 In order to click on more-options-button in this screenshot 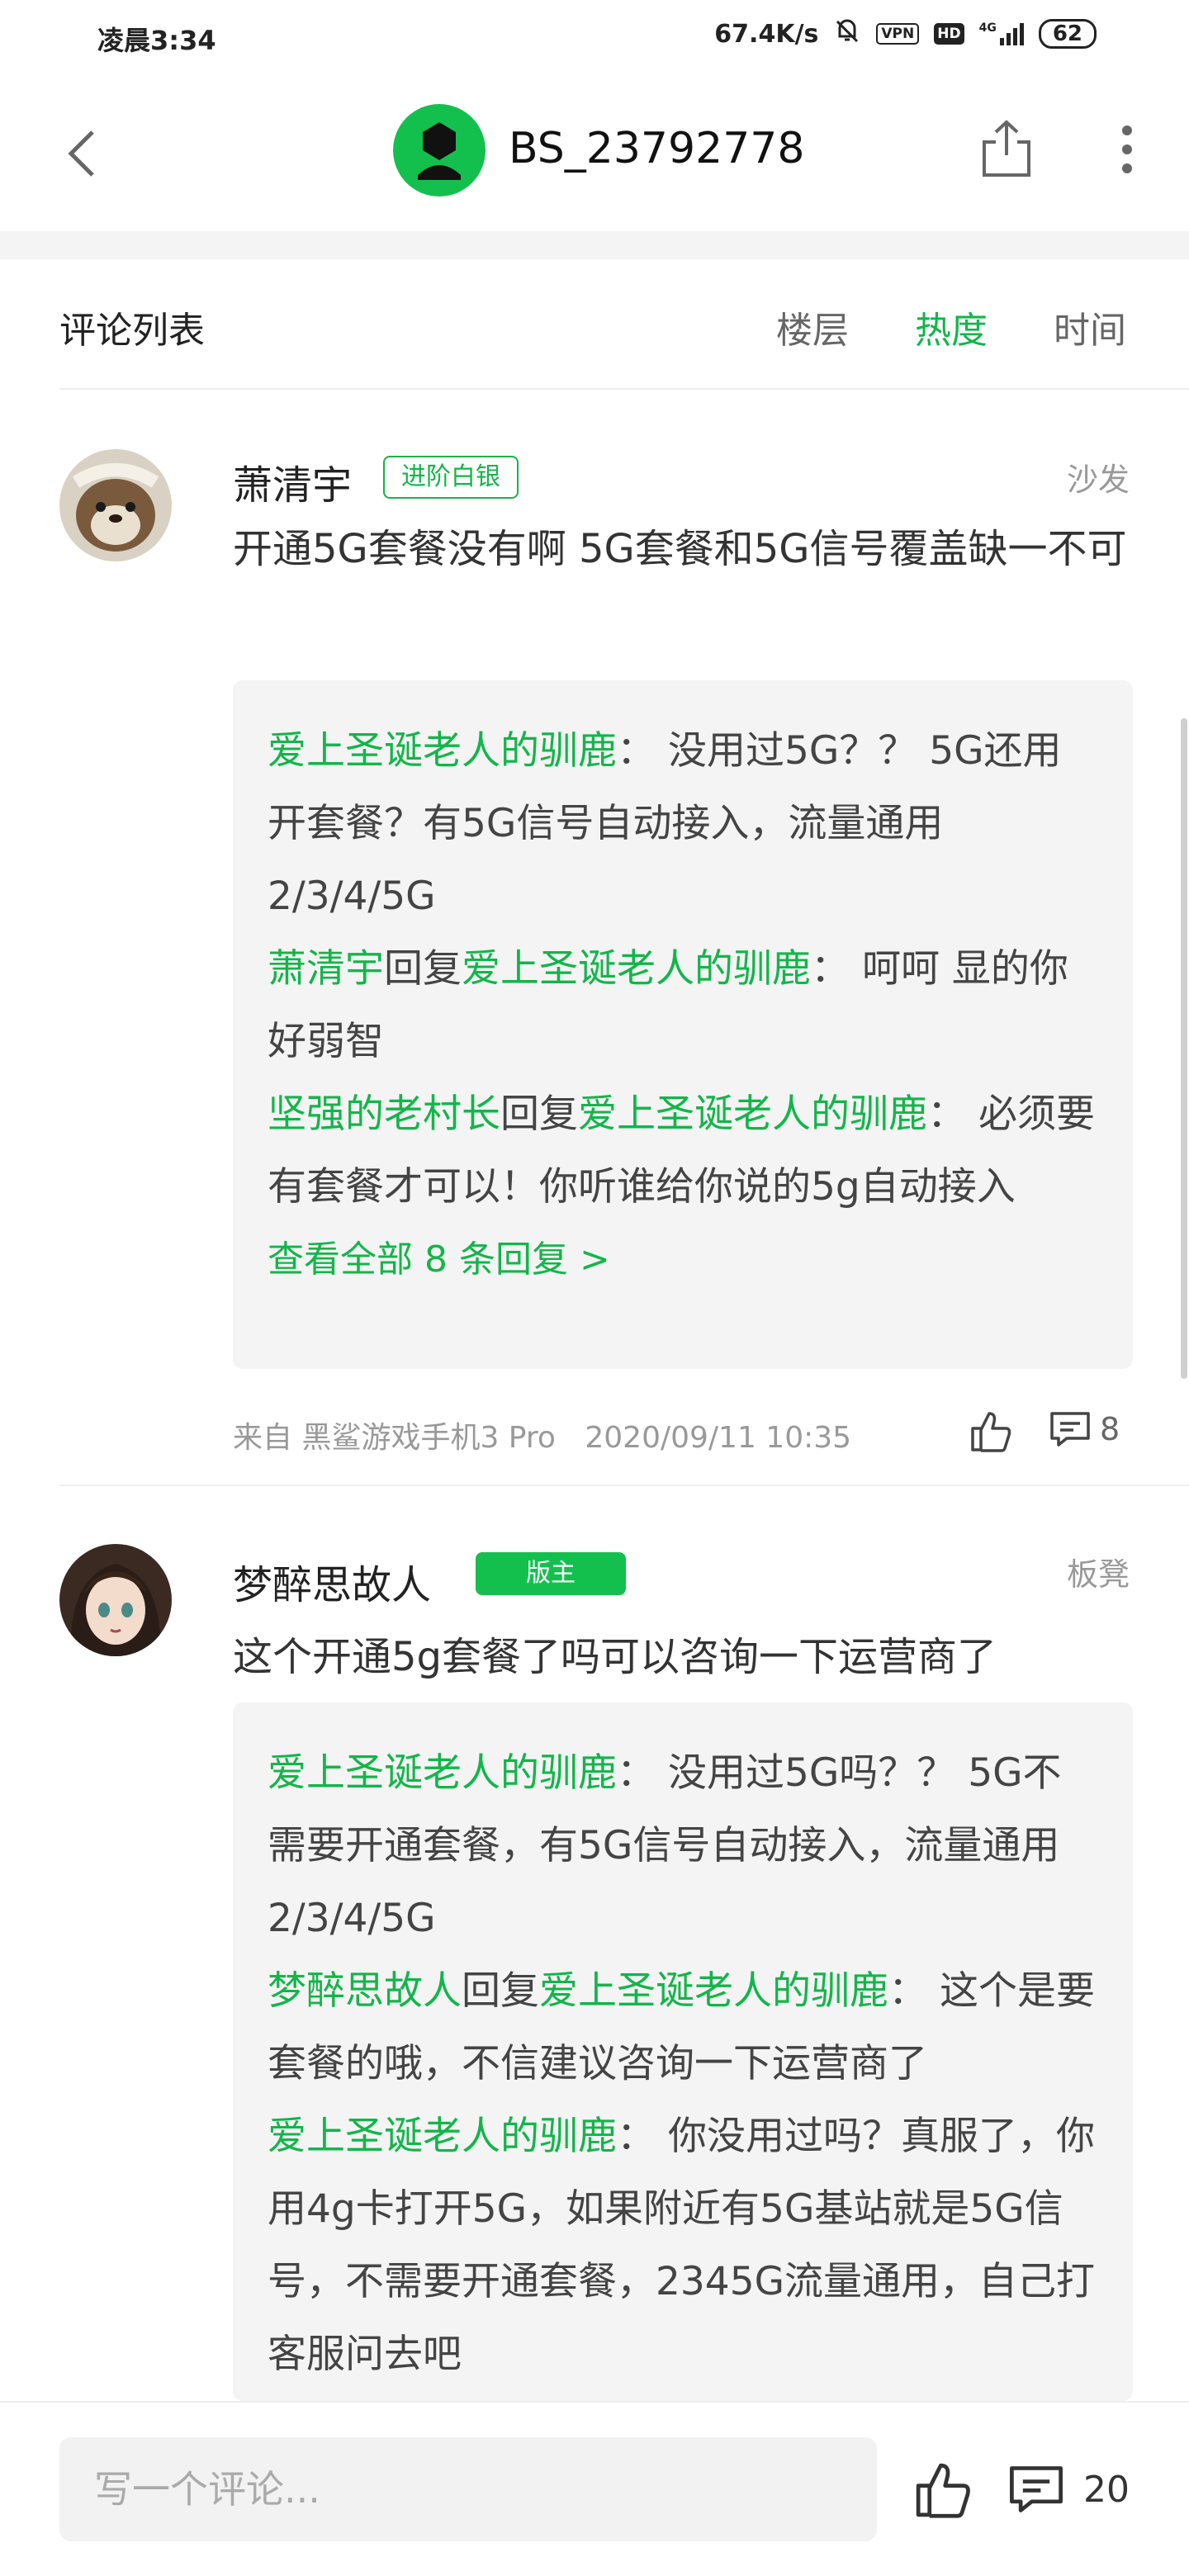, I will do `click(1127, 149)`.